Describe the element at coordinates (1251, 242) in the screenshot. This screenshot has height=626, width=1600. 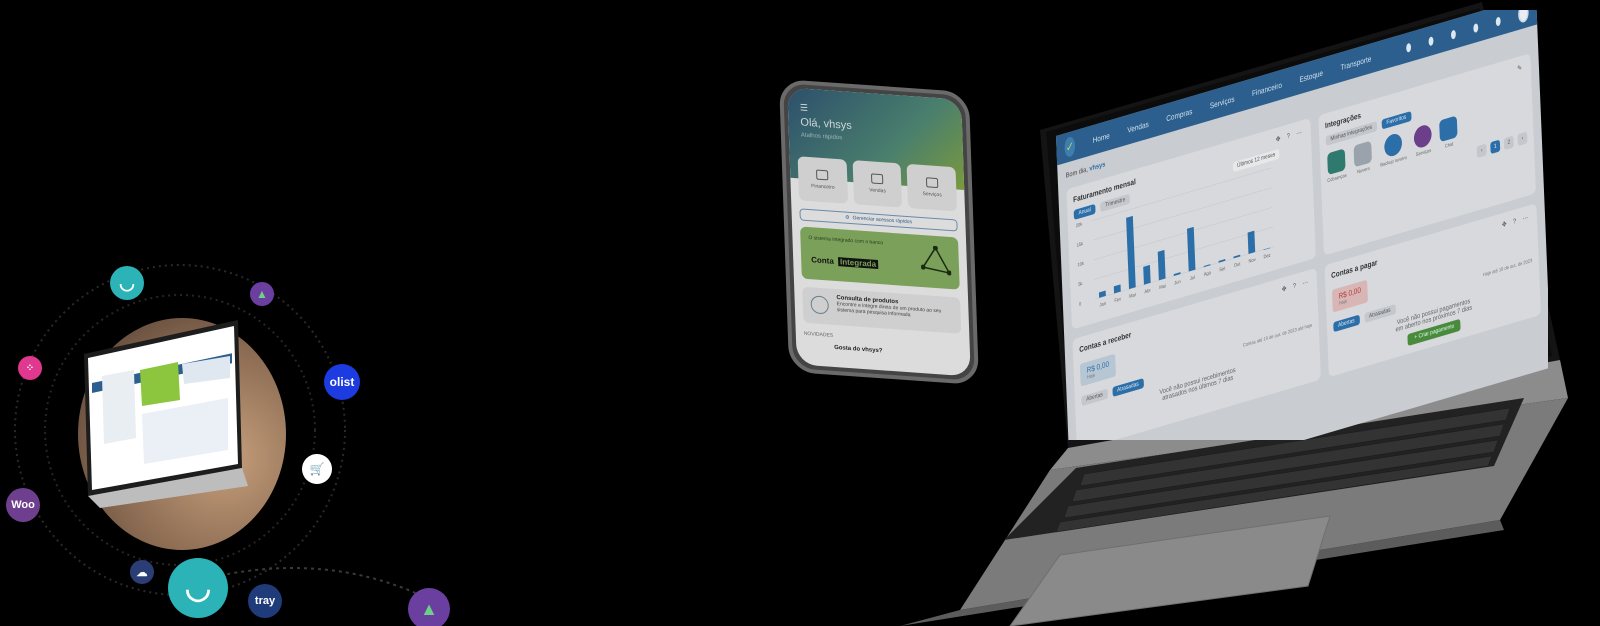
I see `bar-nov` at that location.